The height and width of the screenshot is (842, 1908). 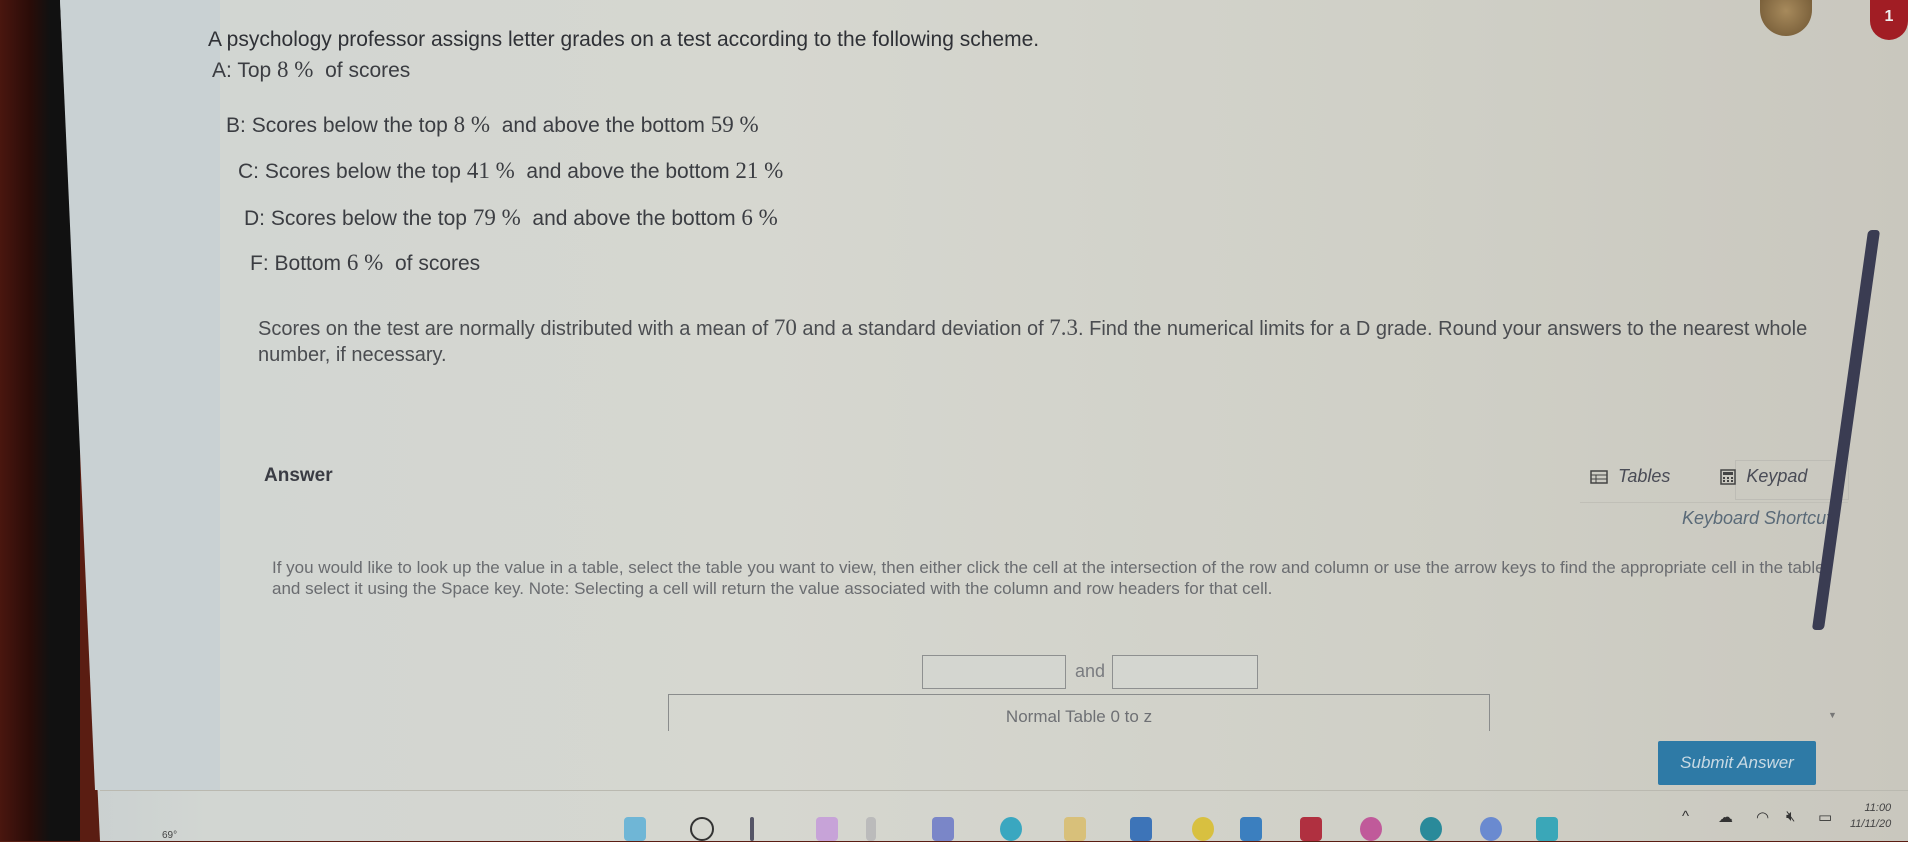 I want to click on store-icon, so click(x=1141, y=829).